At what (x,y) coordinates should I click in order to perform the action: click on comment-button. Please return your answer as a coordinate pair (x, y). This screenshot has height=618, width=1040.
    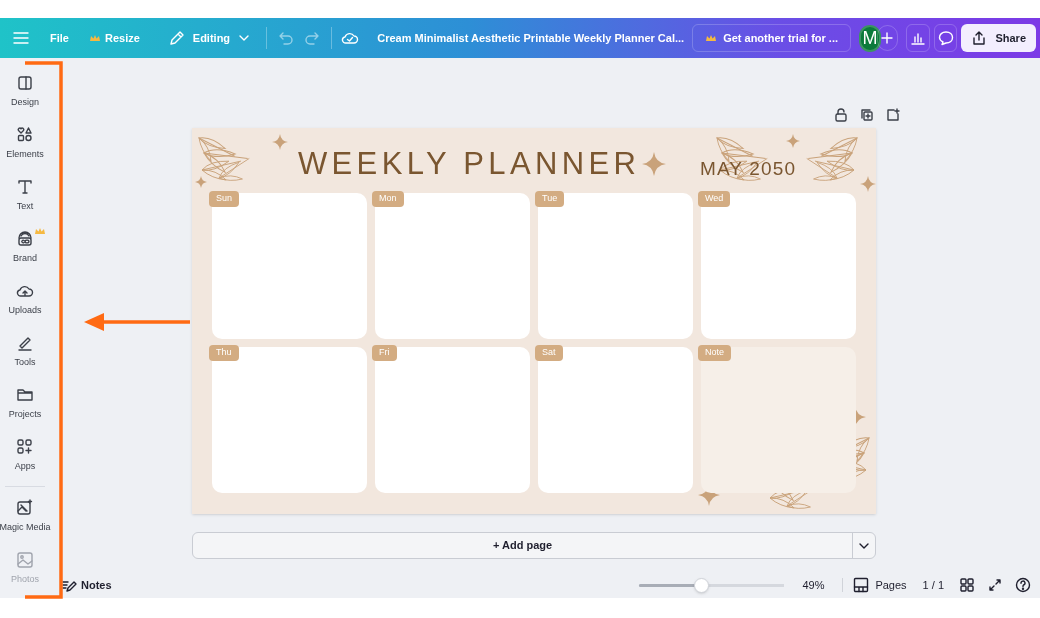
    Looking at the image, I should click on (945, 38).